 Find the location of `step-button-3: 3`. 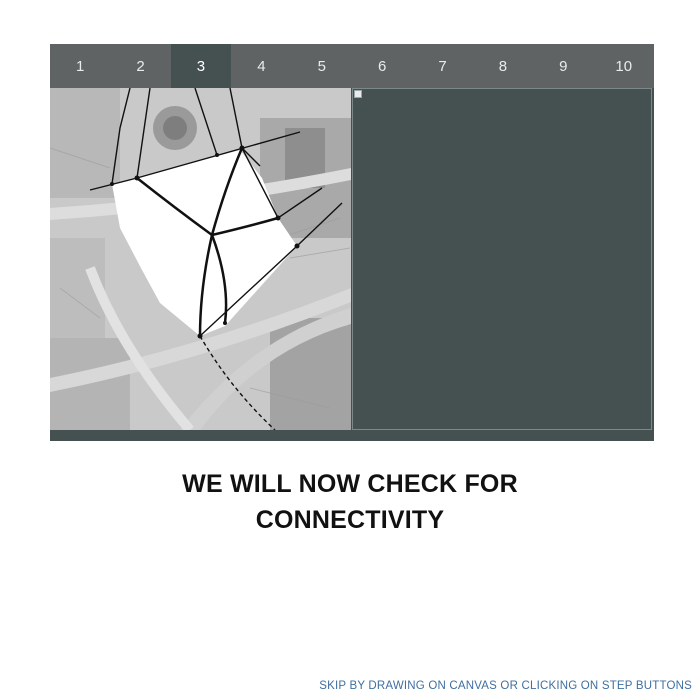

step-button-3: 3 is located at coordinates (201, 66).